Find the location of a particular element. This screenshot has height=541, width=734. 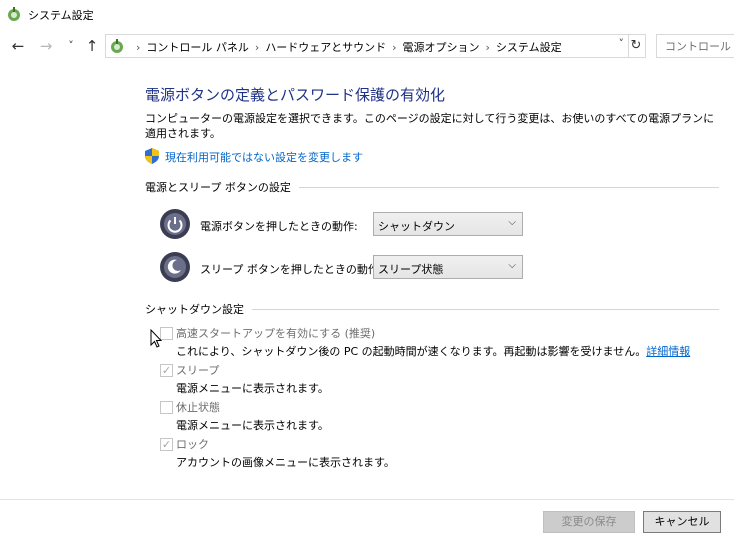

hibernate-option-label: 休止状態 is located at coordinates (198, 407).